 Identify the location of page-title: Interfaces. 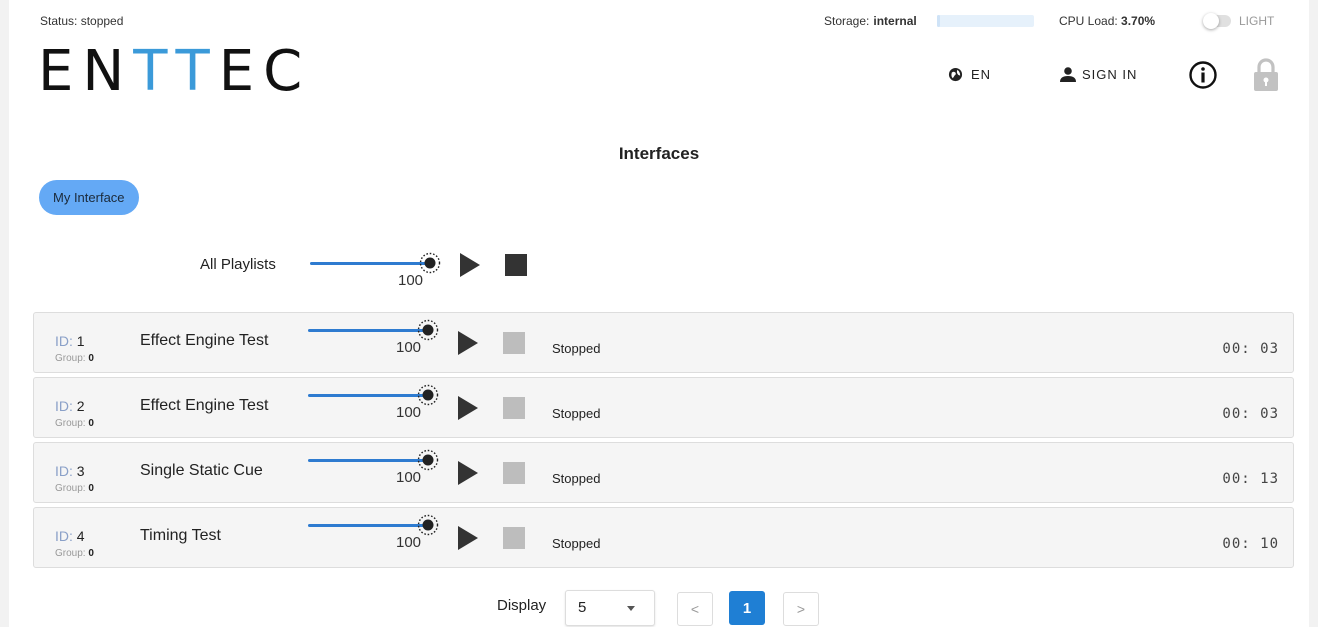
(659, 153).